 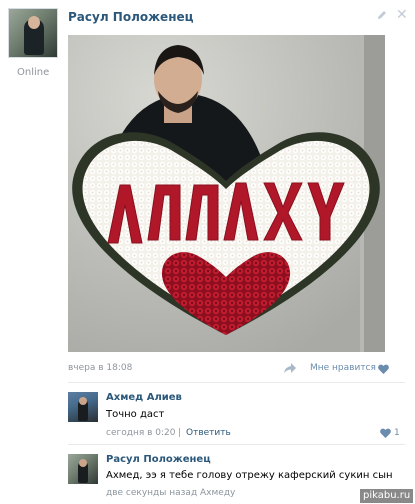 What do you see at coordinates (140, 433) in the screenshot?
I see `comment-time: сегодня в 0:20` at bounding box center [140, 433].